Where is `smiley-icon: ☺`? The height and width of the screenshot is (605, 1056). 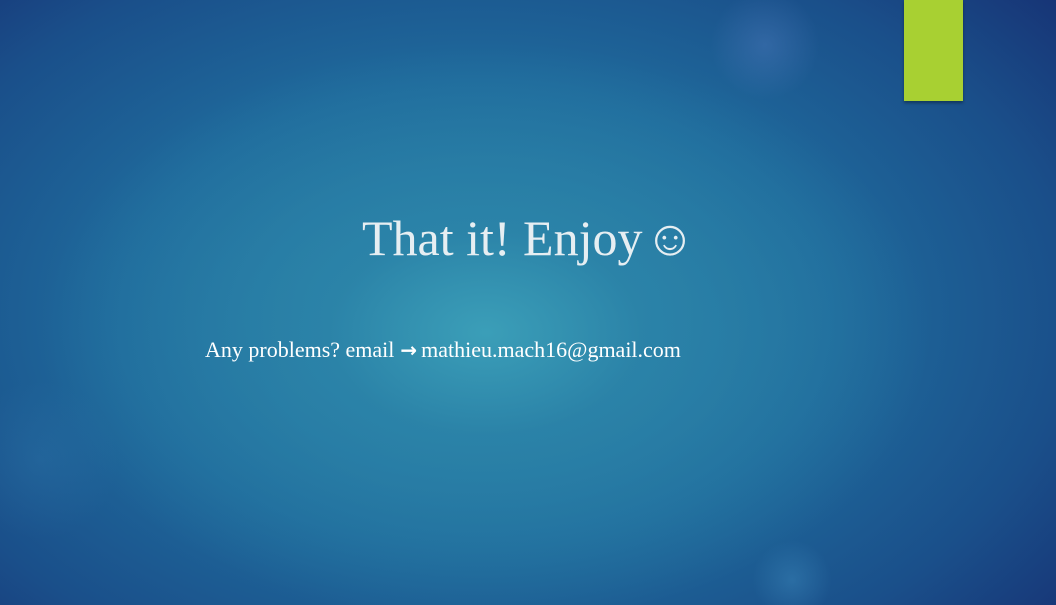 smiley-icon: ☺ is located at coordinates (670, 238).